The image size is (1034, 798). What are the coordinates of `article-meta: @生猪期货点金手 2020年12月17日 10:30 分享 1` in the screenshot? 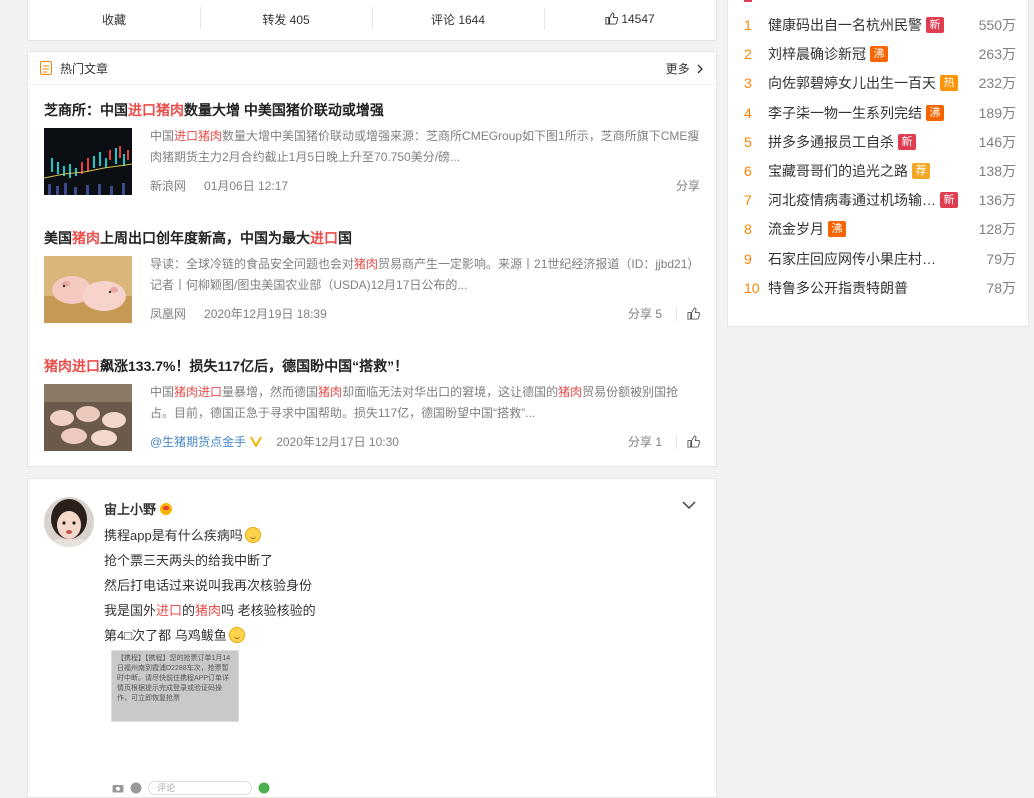 It's located at (425, 441).